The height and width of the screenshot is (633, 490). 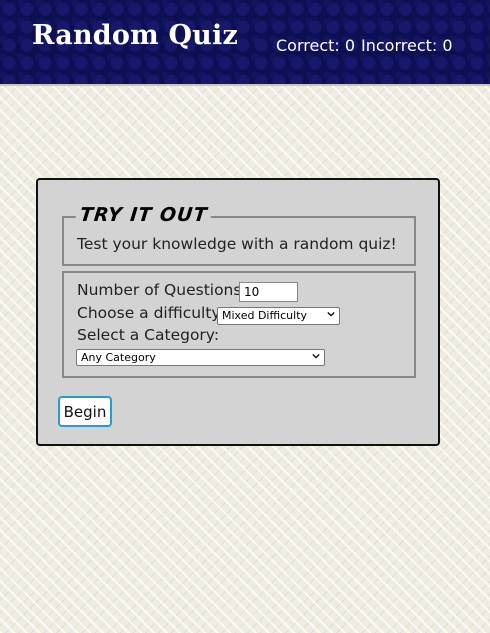 What do you see at coordinates (265, 315) in the screenshot?
I see `difficulty-selected: Mixed Difficulty` at bounding box center [265, 315].